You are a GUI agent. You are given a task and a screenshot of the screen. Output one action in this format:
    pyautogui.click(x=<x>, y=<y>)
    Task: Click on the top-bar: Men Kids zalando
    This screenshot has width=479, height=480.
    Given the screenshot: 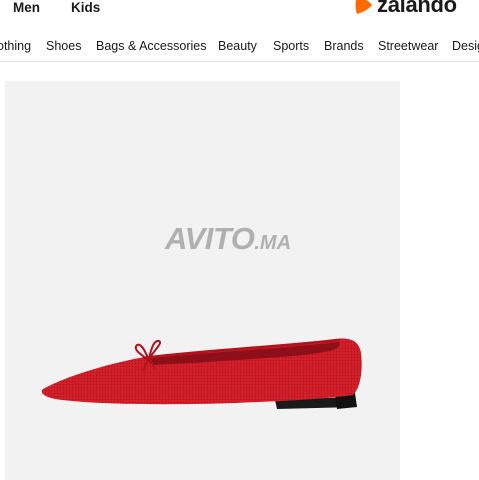 What is the action you would take?
    pyautogui.click(x=239, y=12)
    